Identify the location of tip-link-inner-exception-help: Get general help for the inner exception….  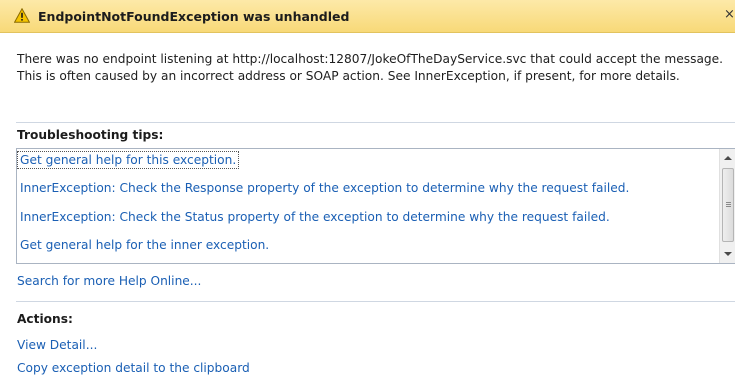
(144, 245).